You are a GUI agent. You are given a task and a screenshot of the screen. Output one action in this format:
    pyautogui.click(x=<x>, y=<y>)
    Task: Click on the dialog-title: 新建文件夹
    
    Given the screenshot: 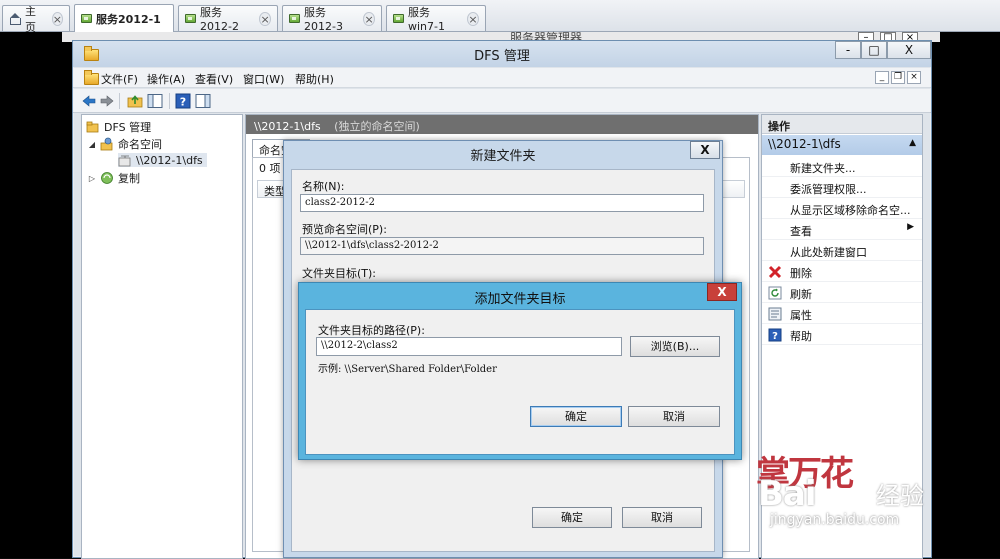 What is the action you would take?
    pyautogui.click(x=503, y=156)
    